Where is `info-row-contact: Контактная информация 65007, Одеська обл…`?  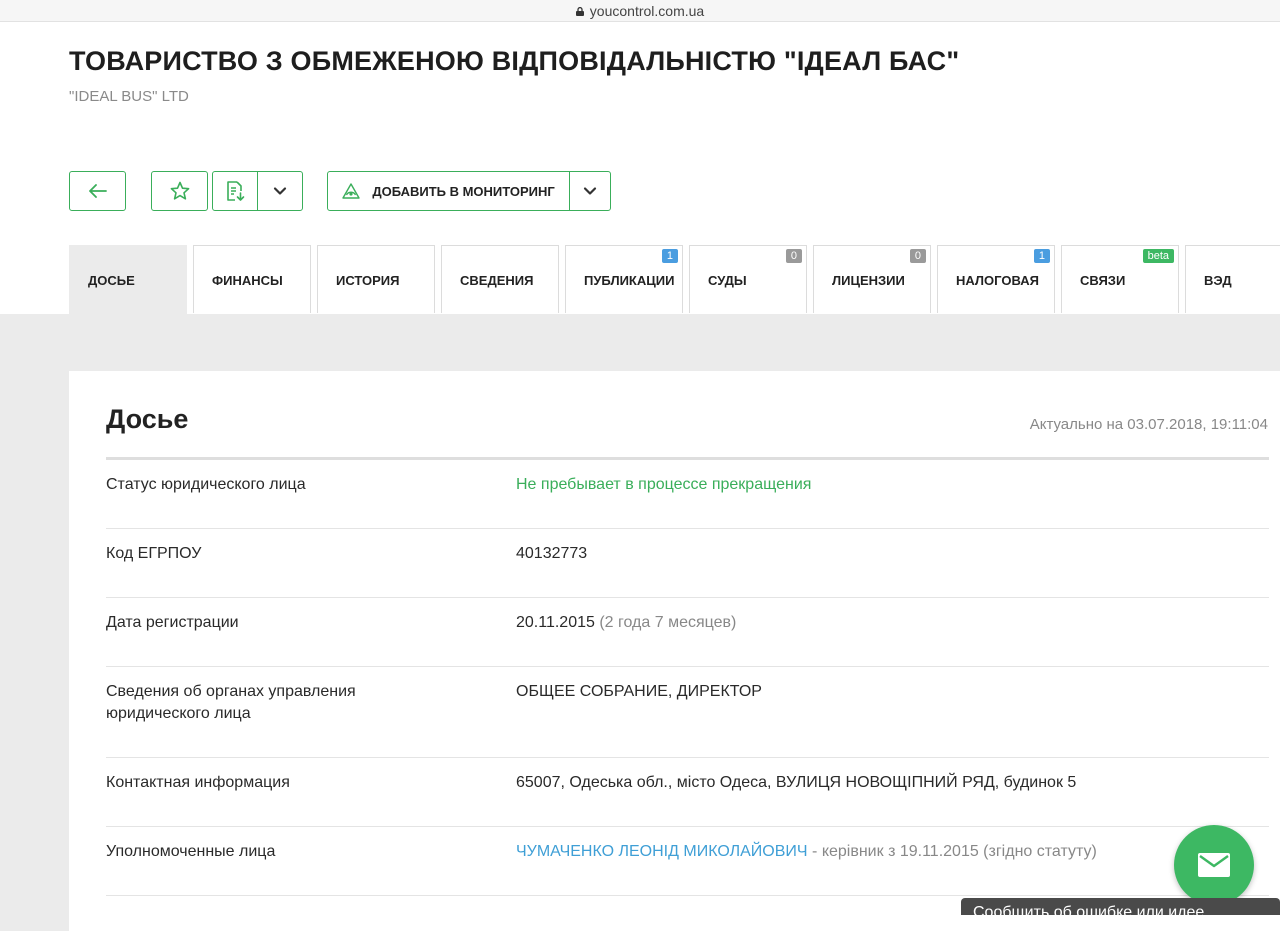
info-row-contact: Контактная информация 65007, Одеська обл… is located at coordinates (687, 792).